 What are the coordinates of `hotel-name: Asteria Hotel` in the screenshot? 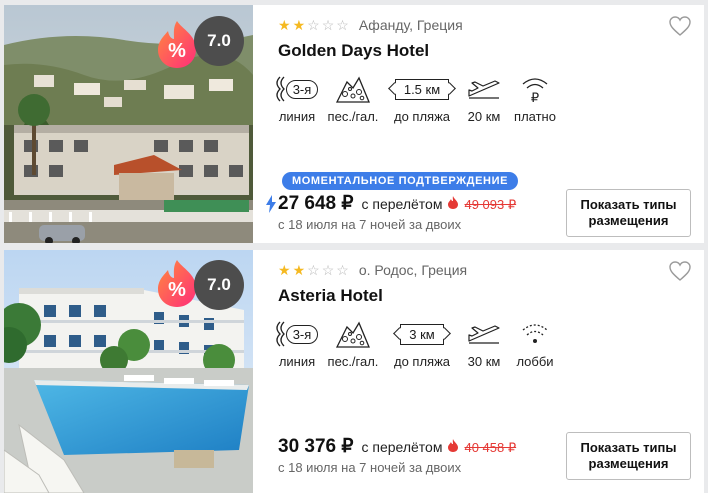 It's located at (330, 296).